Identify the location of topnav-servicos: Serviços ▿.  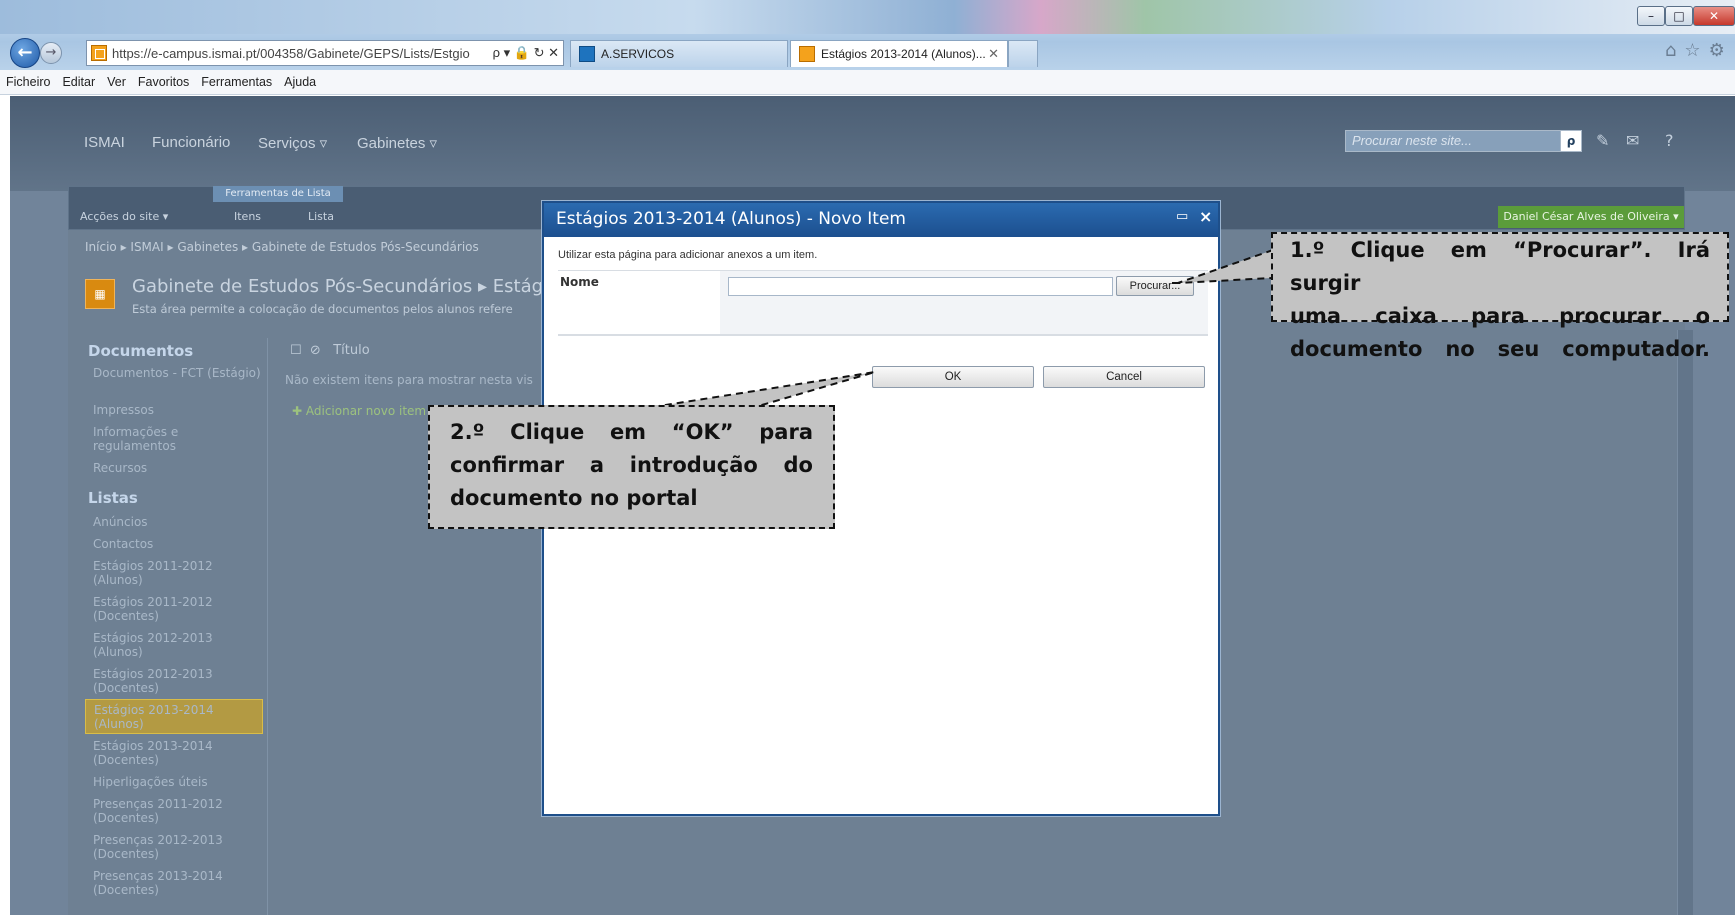
(292, 143).